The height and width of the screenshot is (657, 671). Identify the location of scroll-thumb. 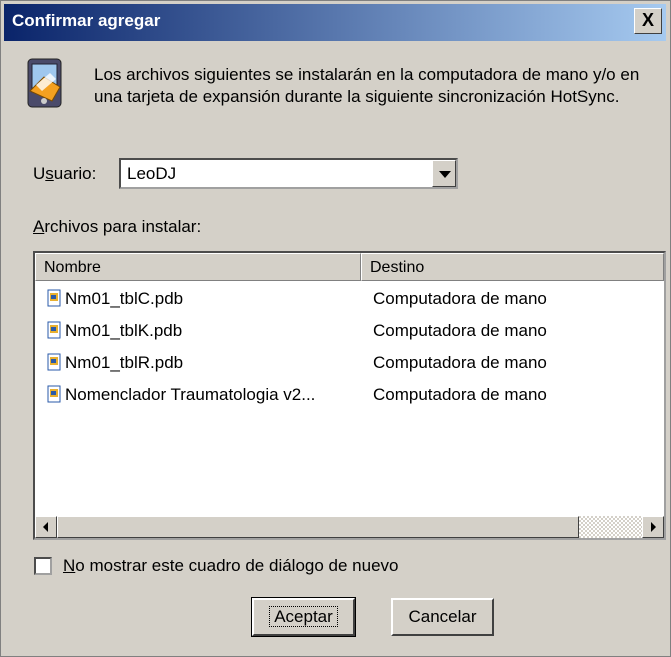
(318, 527).